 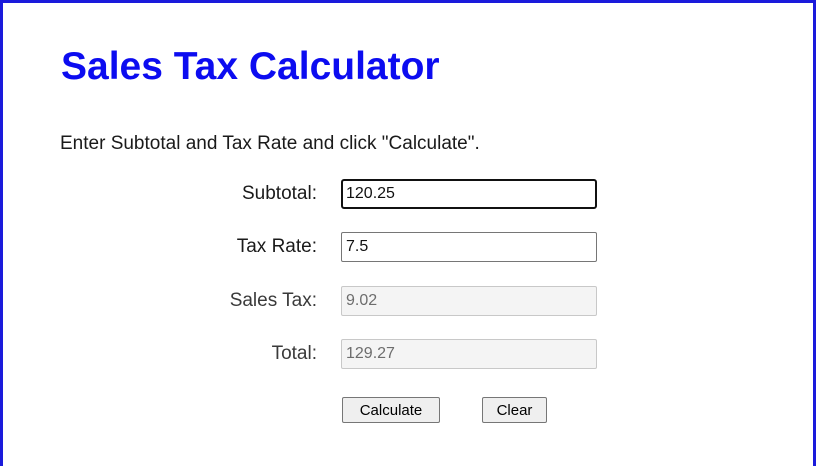 What do you see at coordinates (250, 66) in the screenshot?
I see `page-title: Sales Tax Calculator` at bounding box center [250, 66].